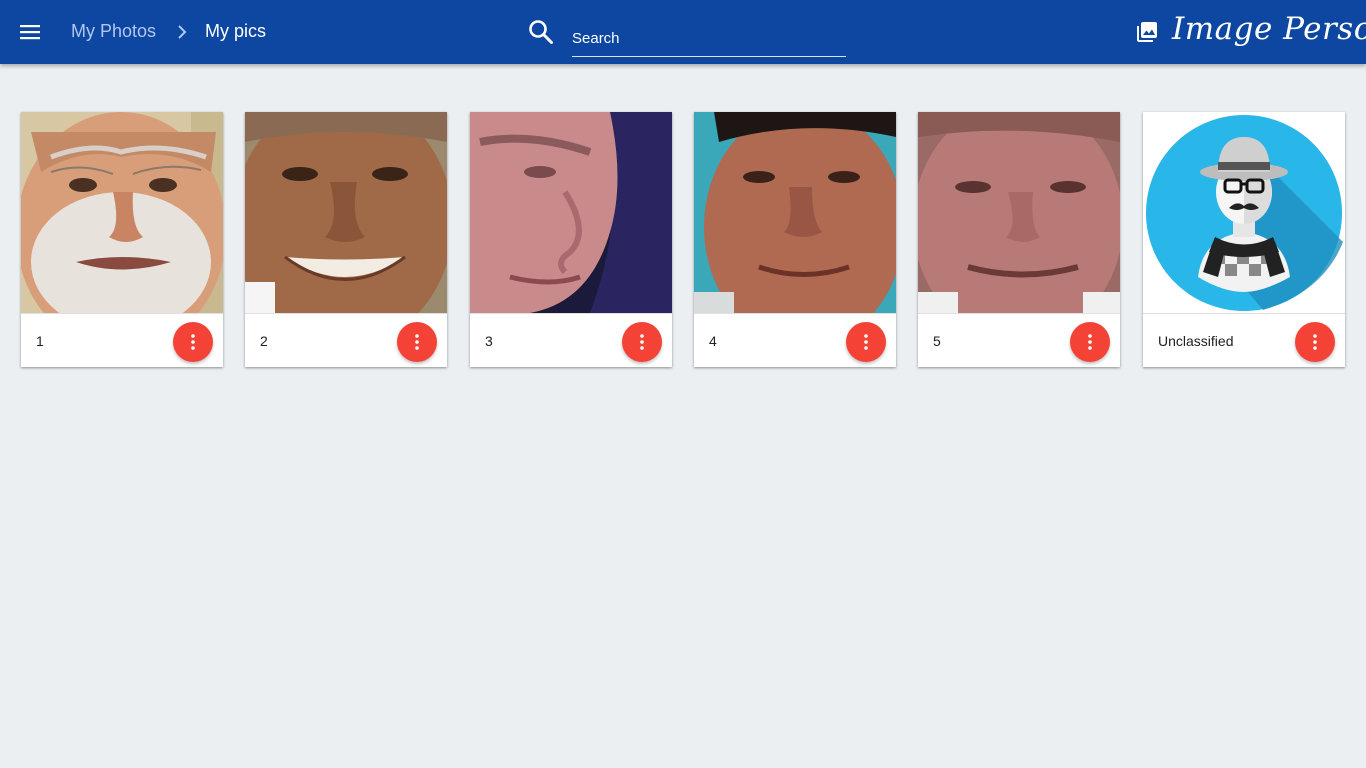 The height and width of the screenshot is (768, 1366). I want to click on card-footer: 2, so click(346, 340).